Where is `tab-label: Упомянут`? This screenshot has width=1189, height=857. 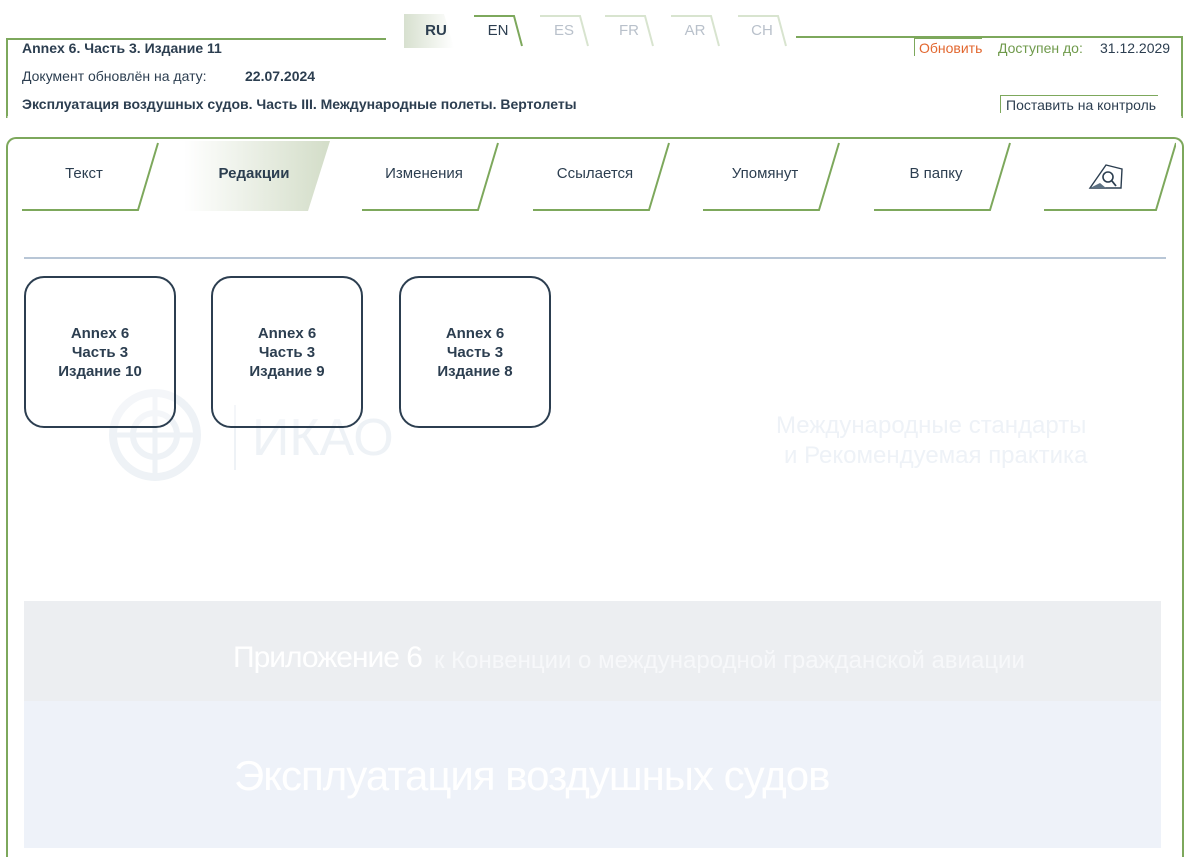
tab-label: Упомянут is located at coordinates (765, 173).